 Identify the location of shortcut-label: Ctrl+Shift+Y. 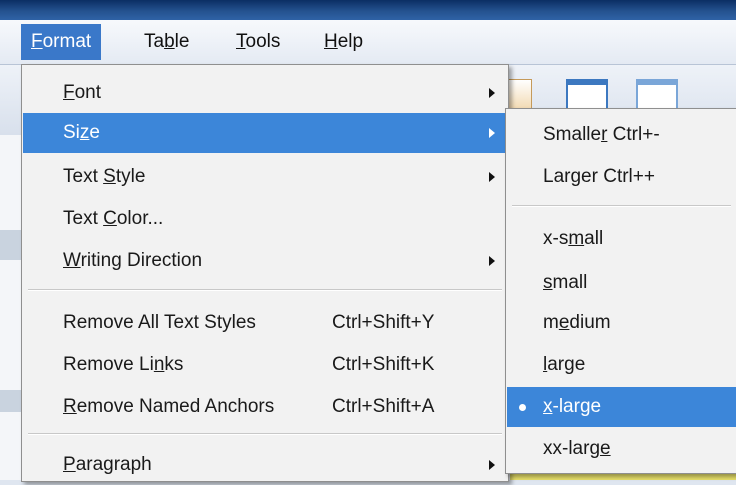
(383, 322).